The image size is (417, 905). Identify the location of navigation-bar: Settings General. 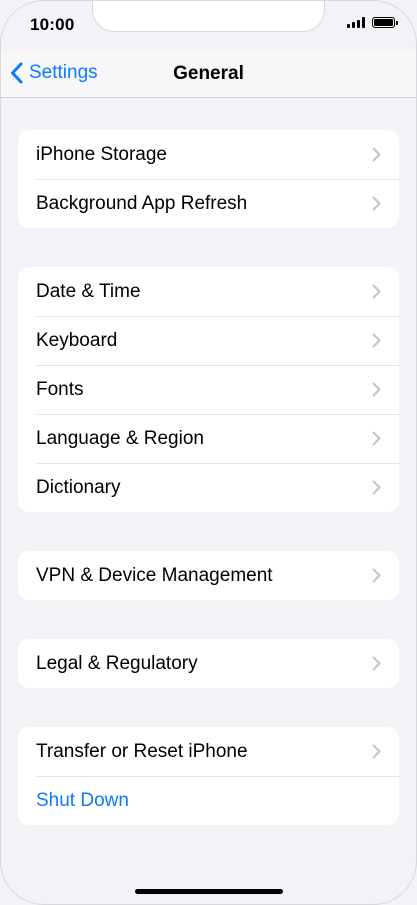
(208, 74).